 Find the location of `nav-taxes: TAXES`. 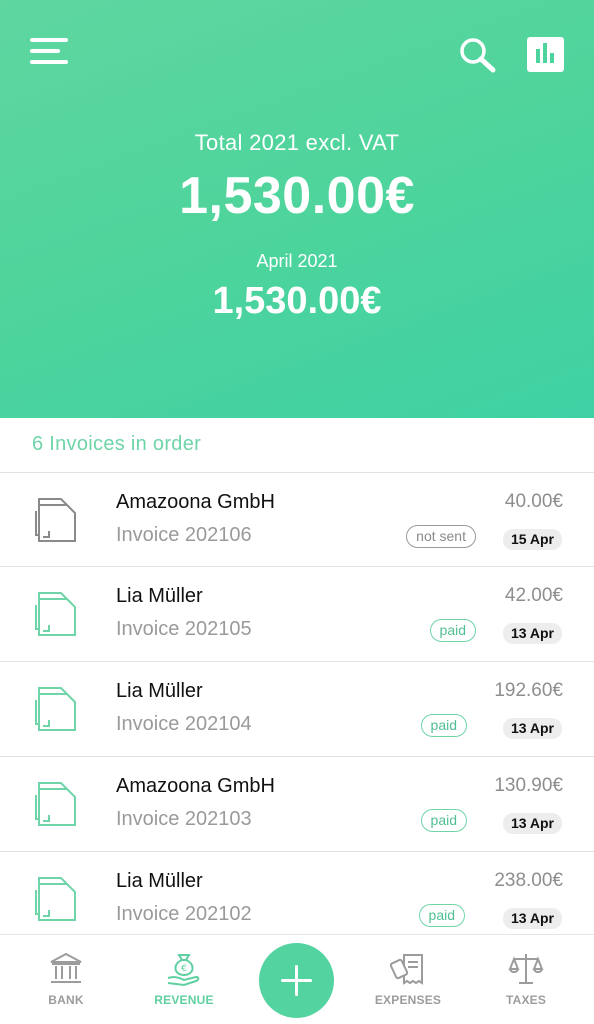

nav-taxes: TAXES is located at coordinates (526, 979).